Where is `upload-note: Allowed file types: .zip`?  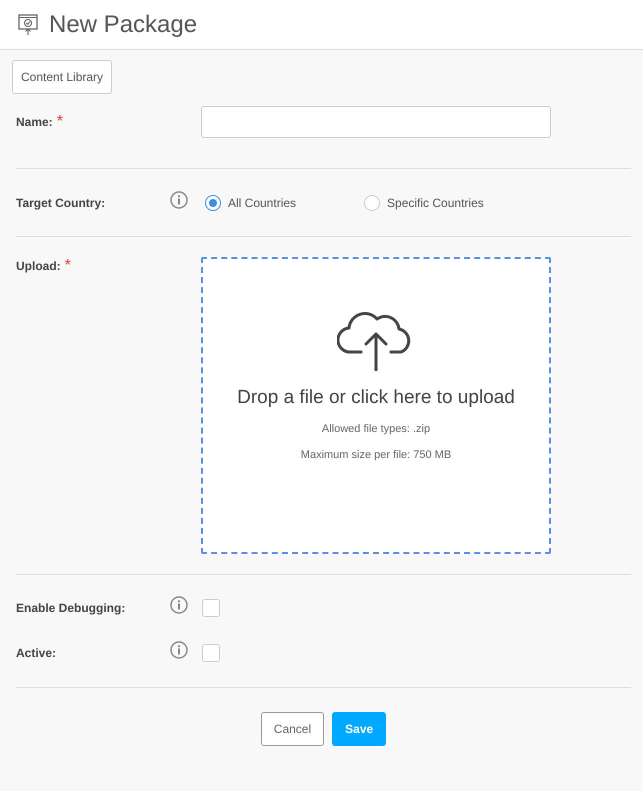
upload-note: Allowed file types: .zip is located at coordinates (376, 429).